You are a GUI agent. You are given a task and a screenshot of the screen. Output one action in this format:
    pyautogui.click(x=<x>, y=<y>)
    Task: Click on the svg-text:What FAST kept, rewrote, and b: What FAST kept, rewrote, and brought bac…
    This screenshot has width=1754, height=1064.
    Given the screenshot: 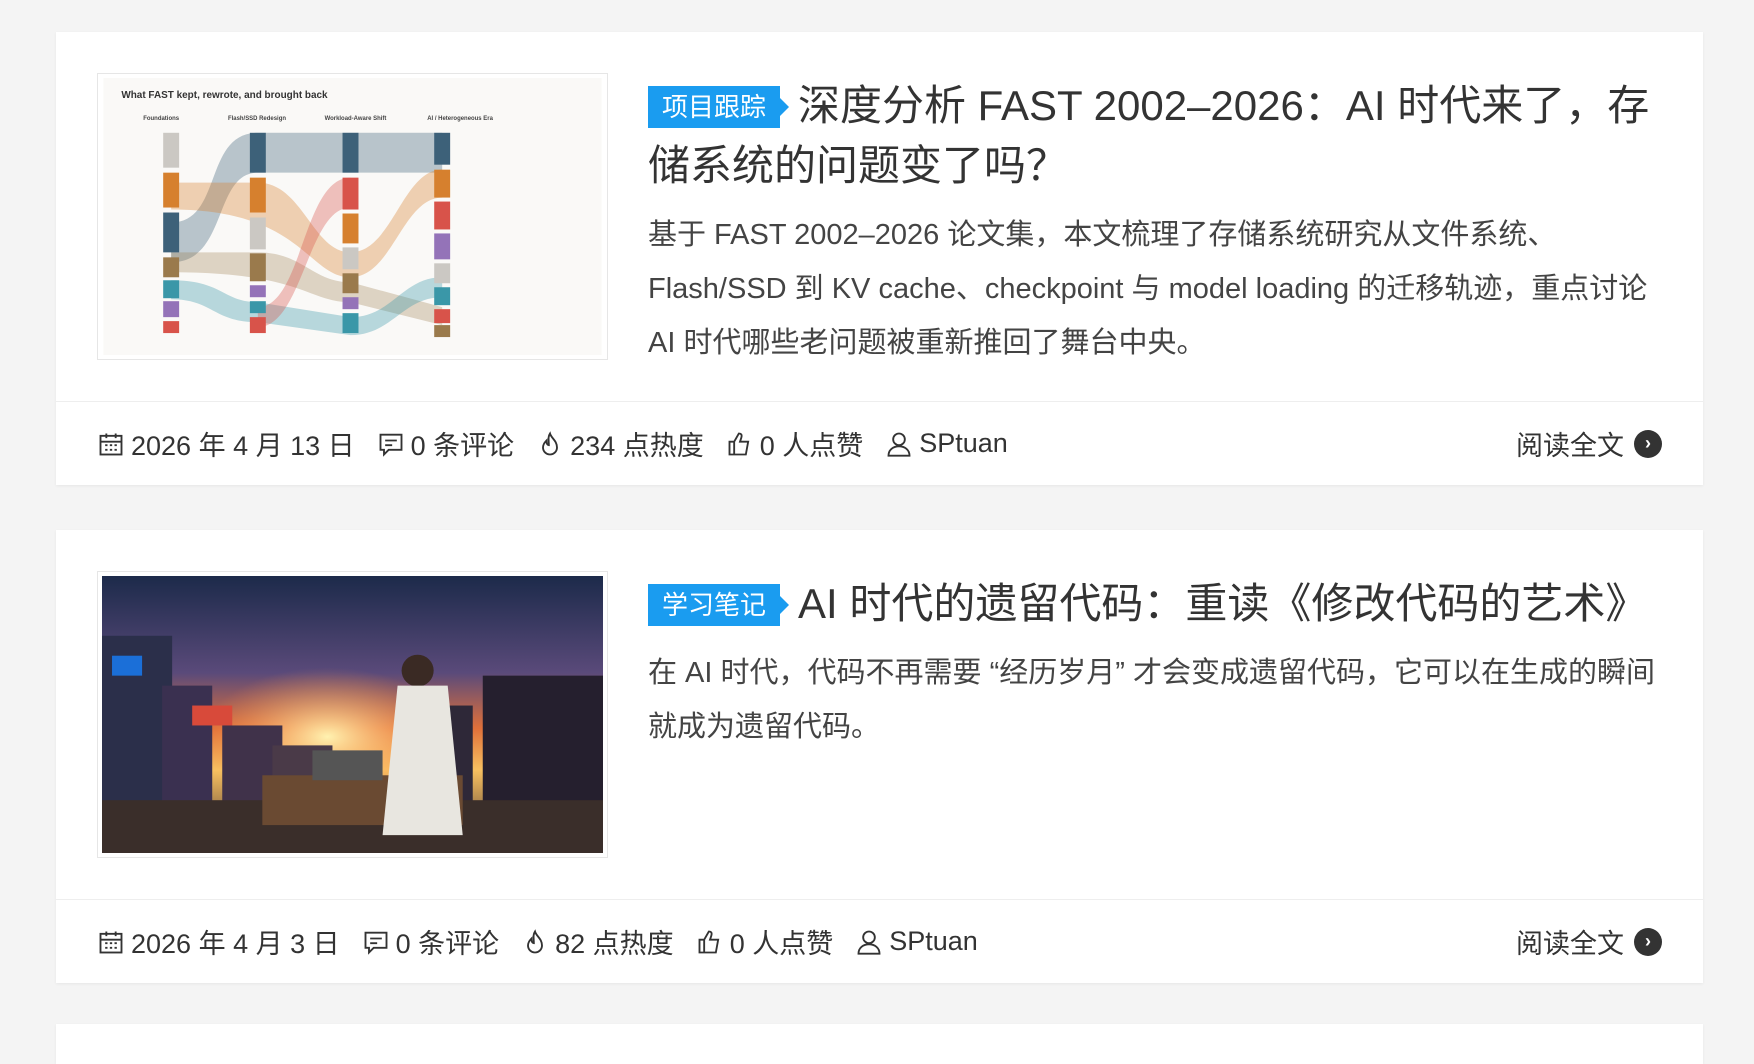 What is the action you would take?
    pyautogui.click(x=224, y=95)
    